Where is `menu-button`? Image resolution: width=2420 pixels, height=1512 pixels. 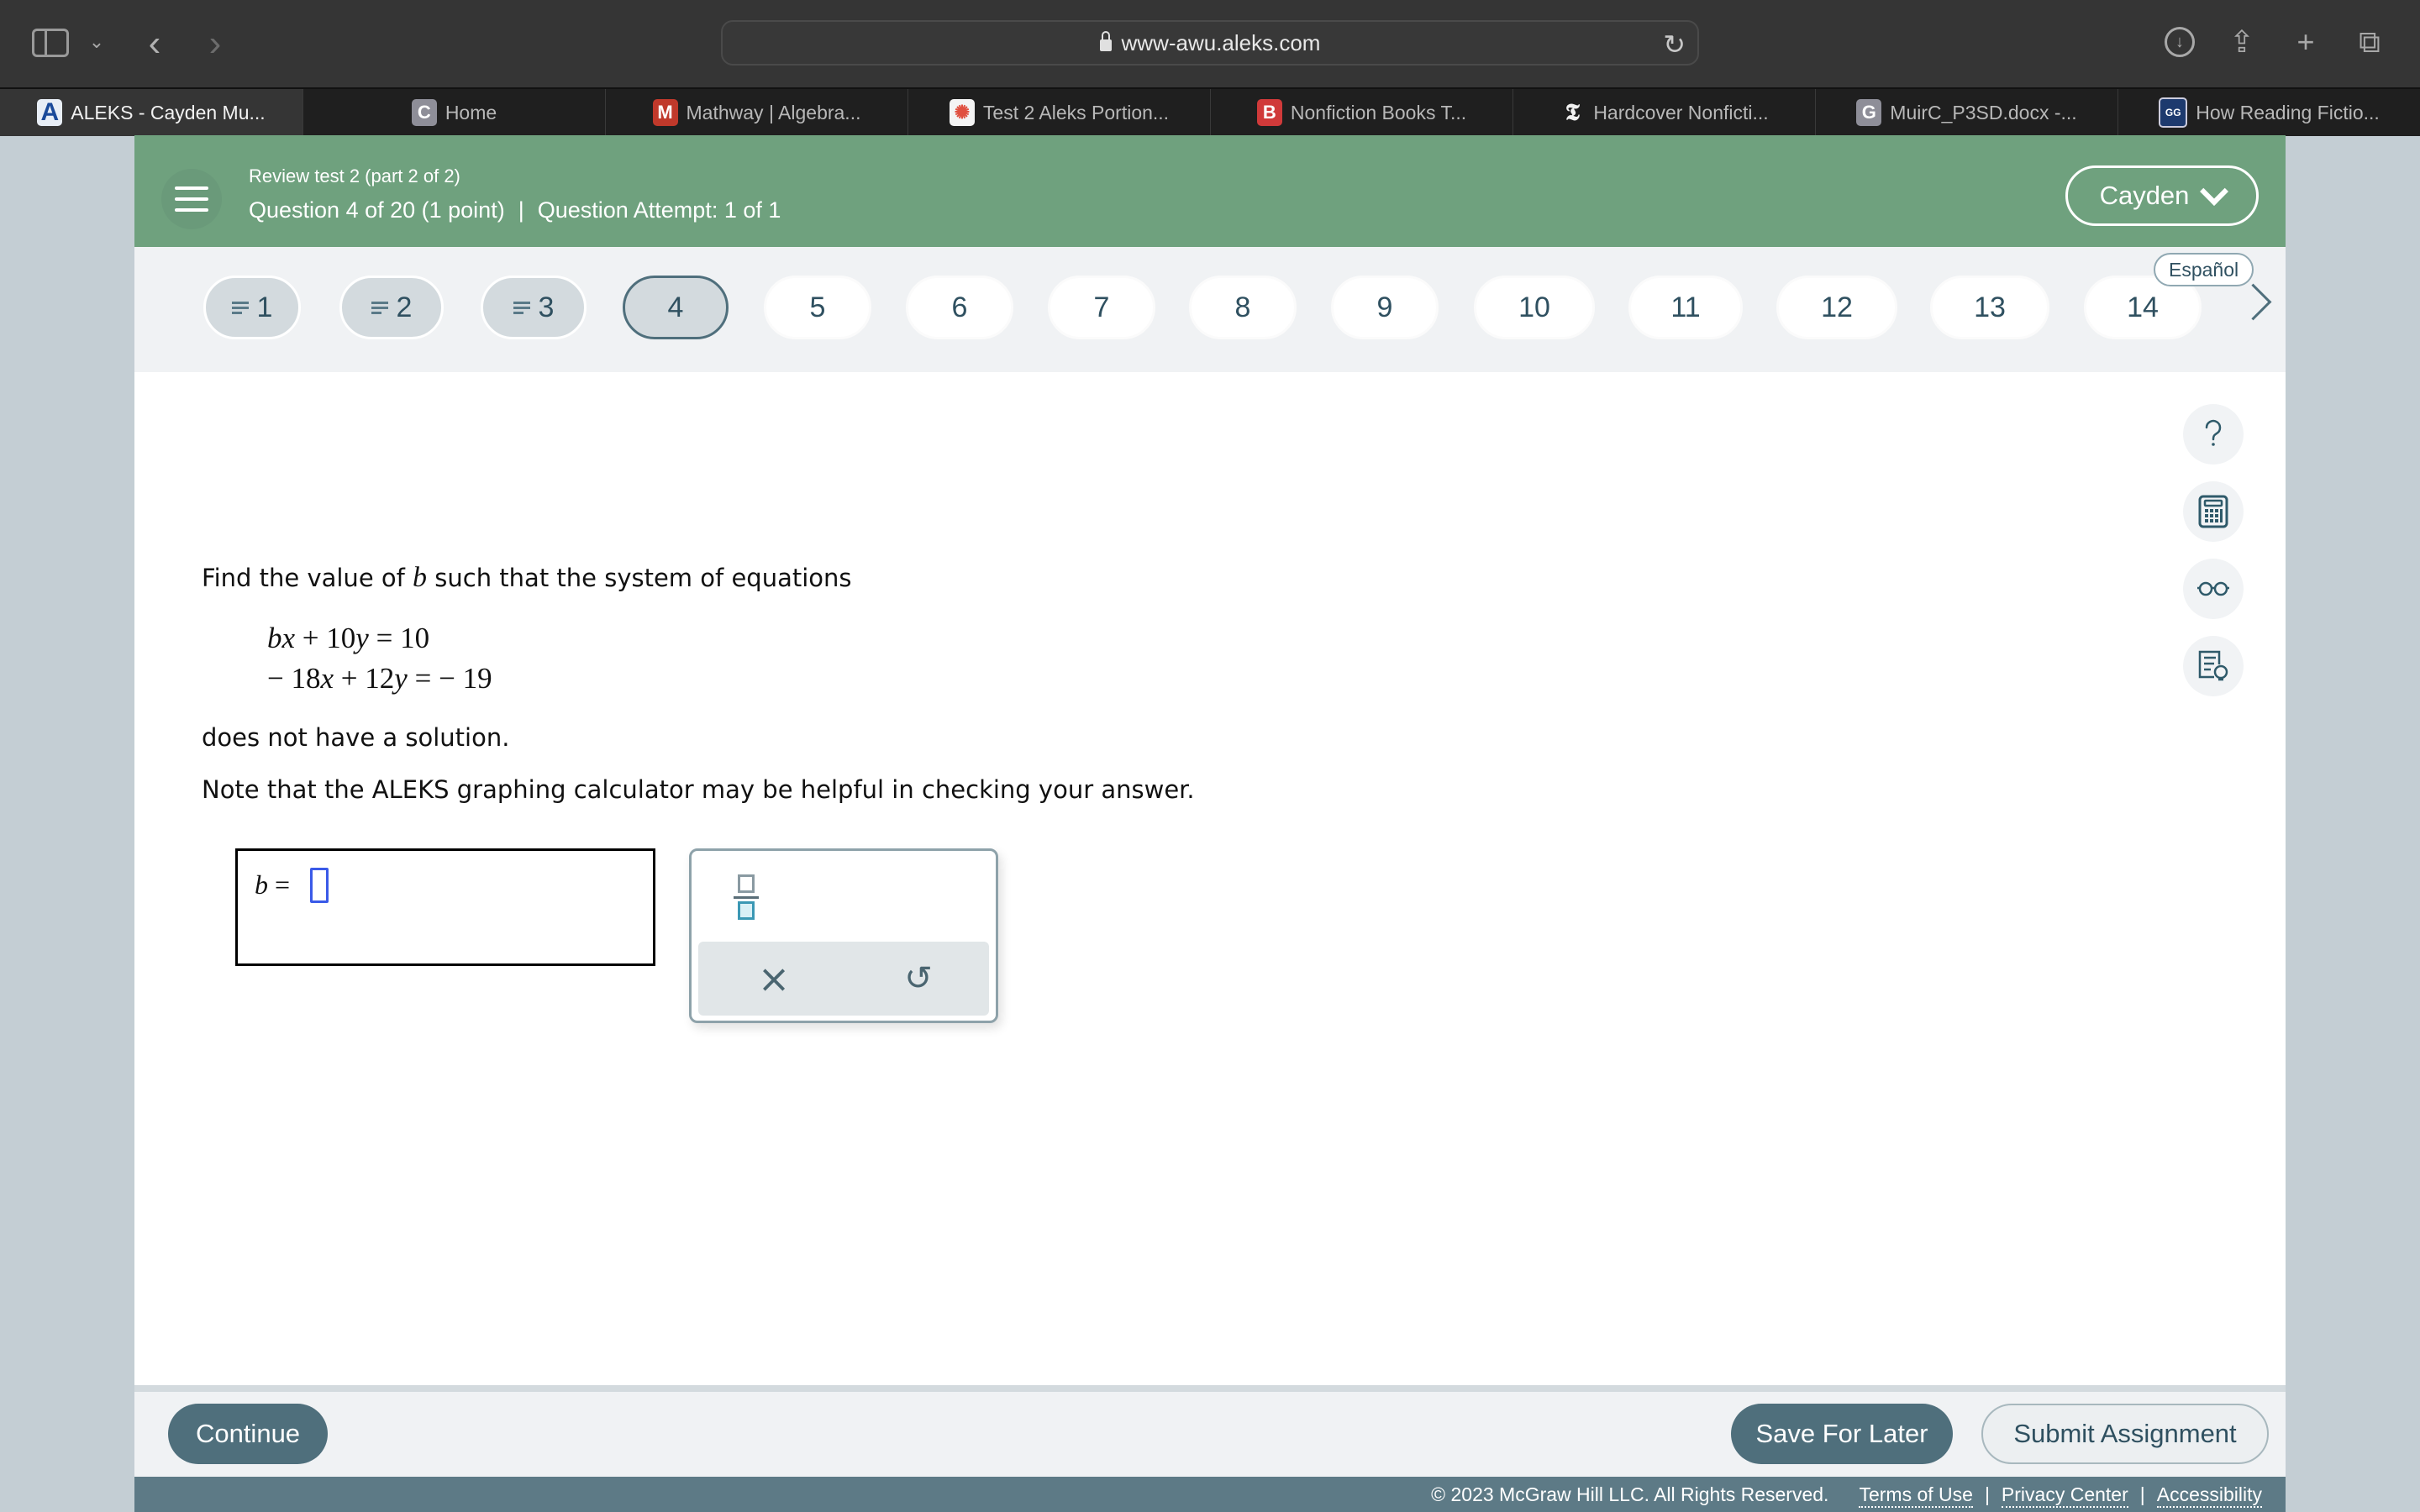 menu-button is located at coordinates (191, 199).